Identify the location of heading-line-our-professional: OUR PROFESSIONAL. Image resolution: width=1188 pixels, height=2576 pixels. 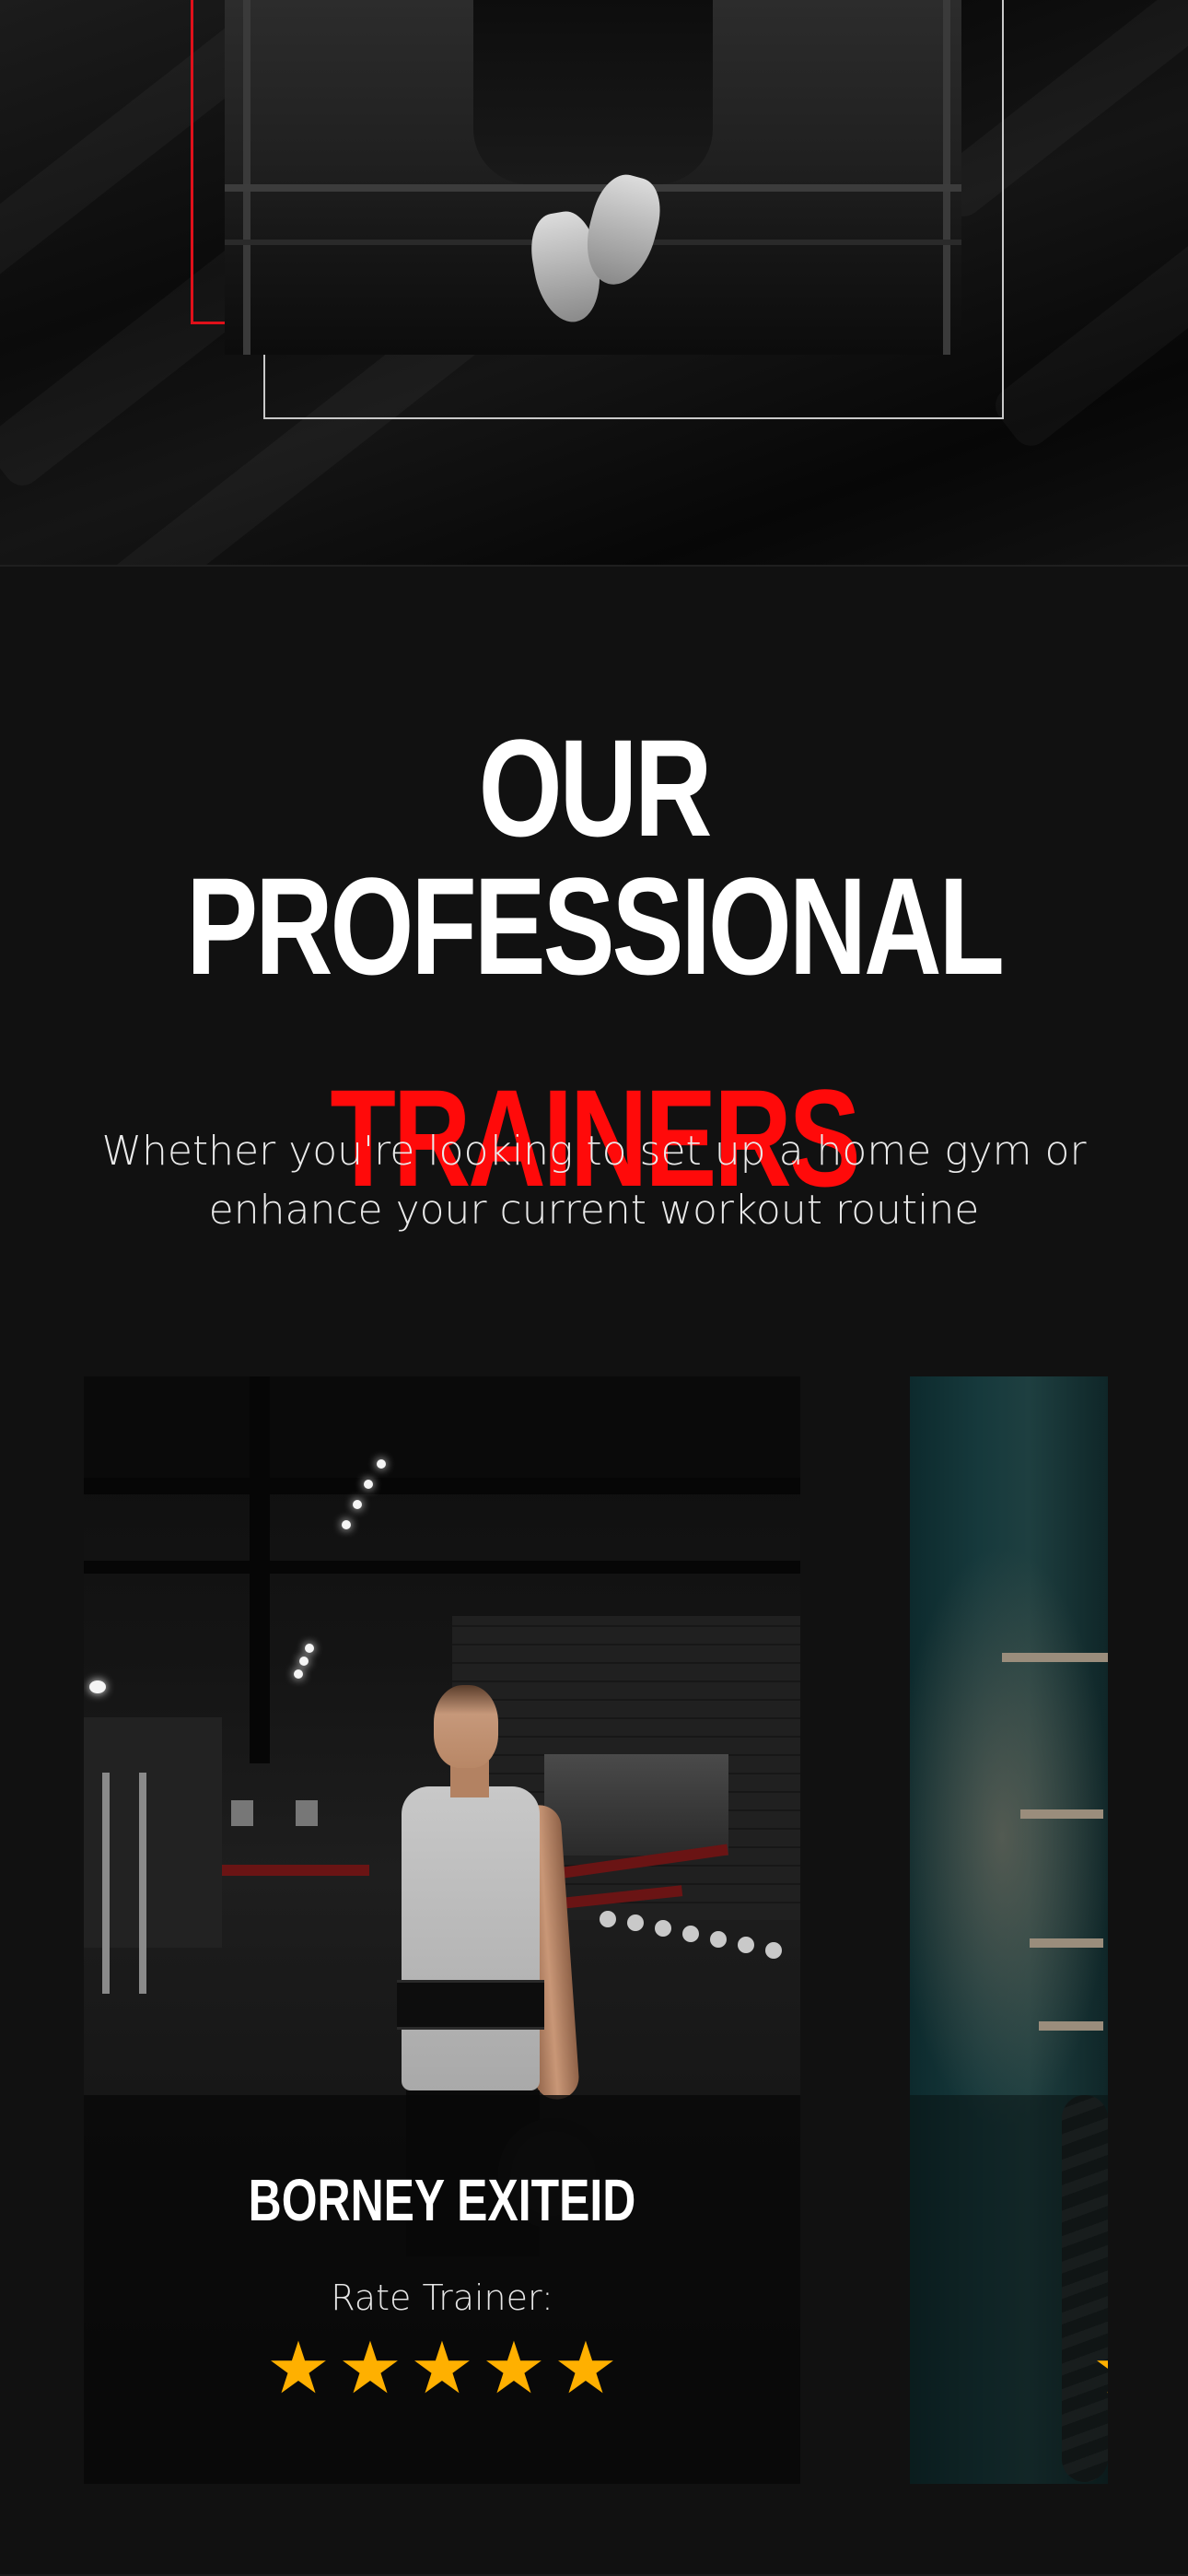
(595, 856).